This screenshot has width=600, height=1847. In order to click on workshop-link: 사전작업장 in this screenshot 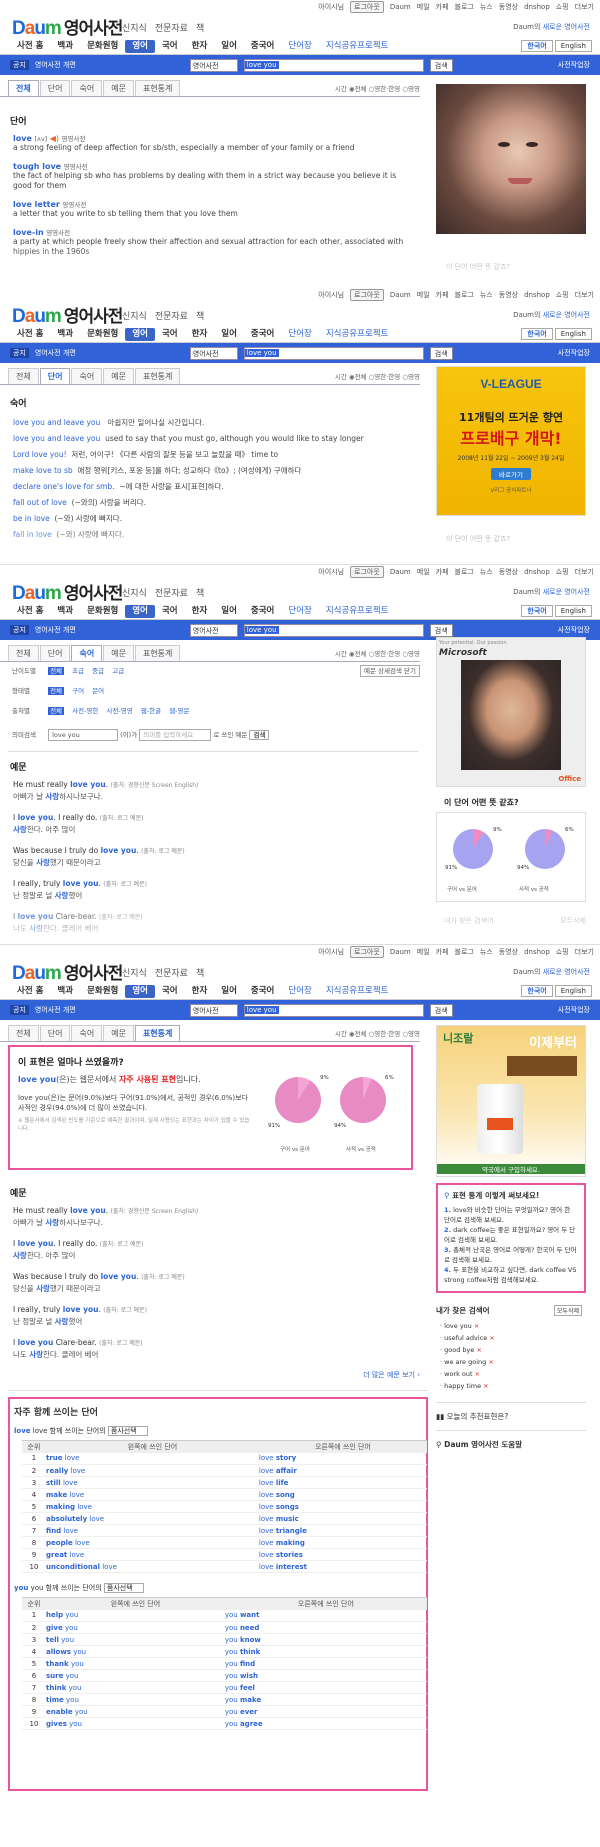, I will do `click(574, 630)`.